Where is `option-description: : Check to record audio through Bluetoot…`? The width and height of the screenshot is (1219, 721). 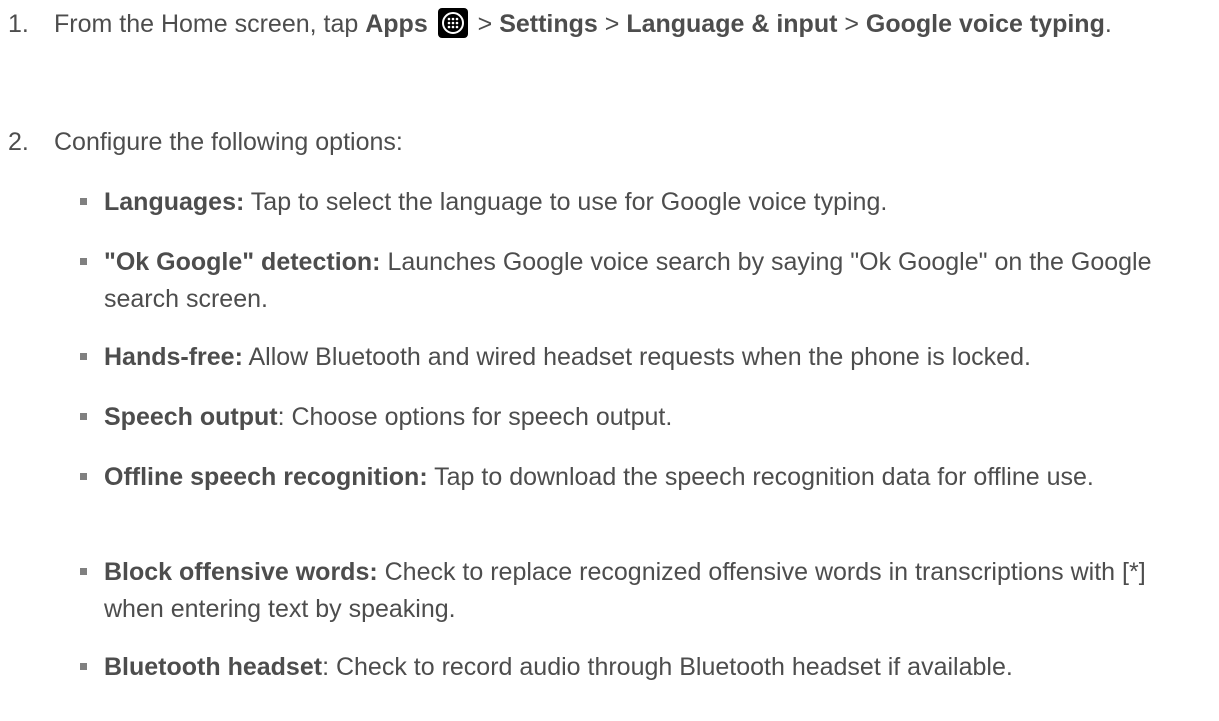
option-description: : Check to record audio through Bluetoot… is located at coordinates (667, 667).